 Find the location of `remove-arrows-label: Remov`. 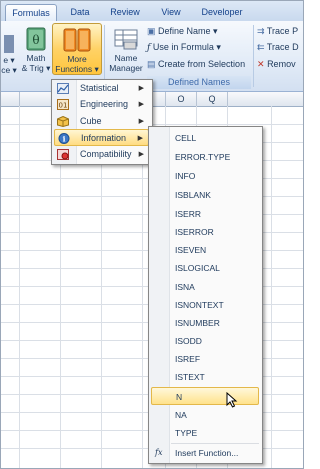

remove-arrows-label: Remov is located at coordinates (281, 64).